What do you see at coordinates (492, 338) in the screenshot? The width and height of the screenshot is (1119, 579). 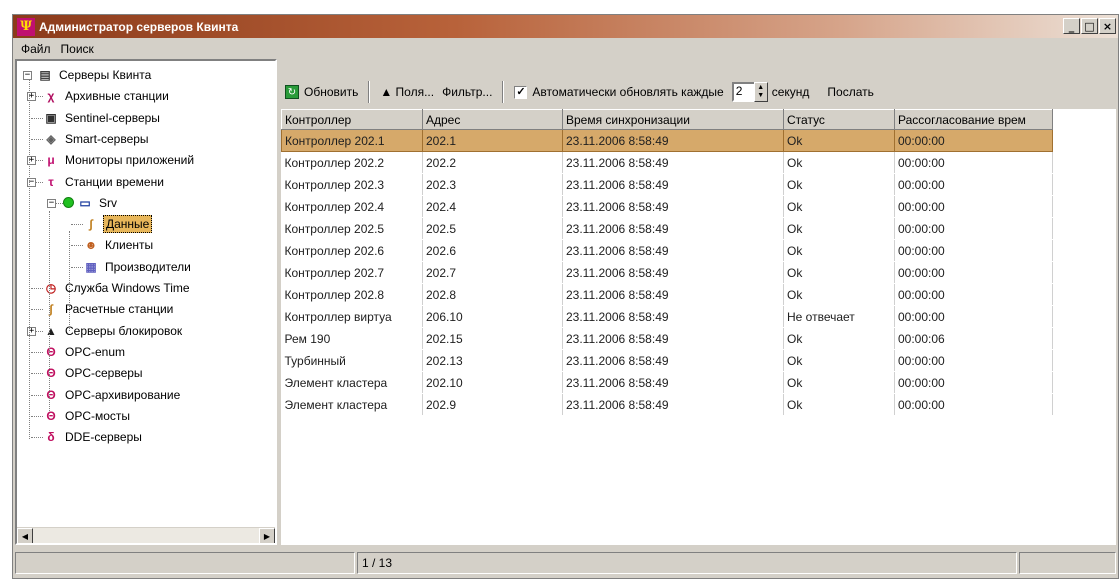 I see `table-cell: 202.15` at bounding box center [492, 338].